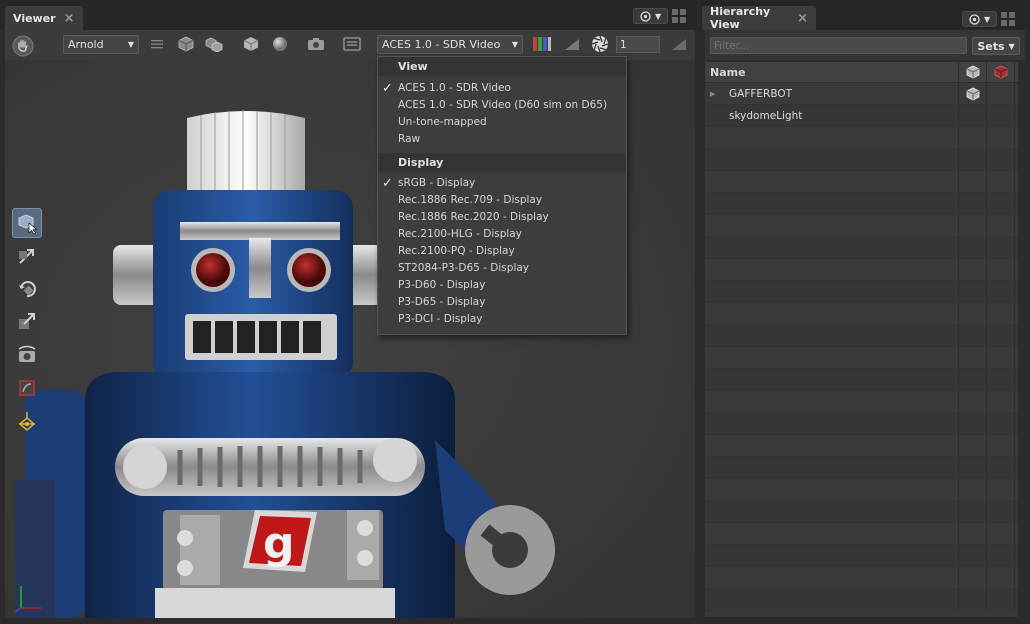 This screenshot has width=1030, height=624. I want to click on scale-icon, so click(27, 321).